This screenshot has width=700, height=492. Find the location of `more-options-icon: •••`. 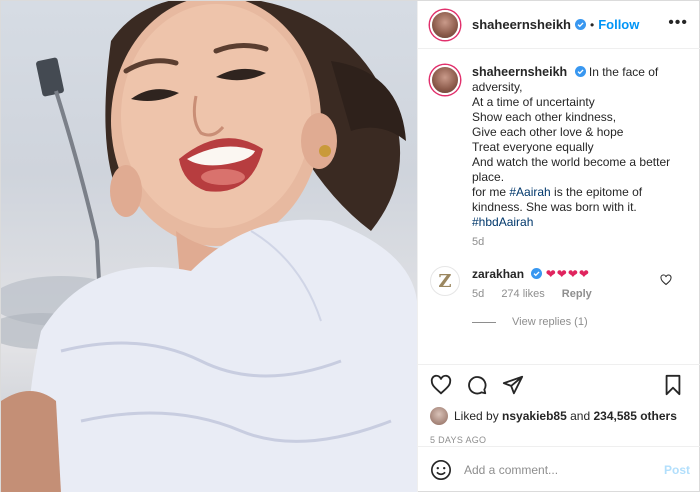

more-options-icon: ••• is located at coordinates (678, 23).